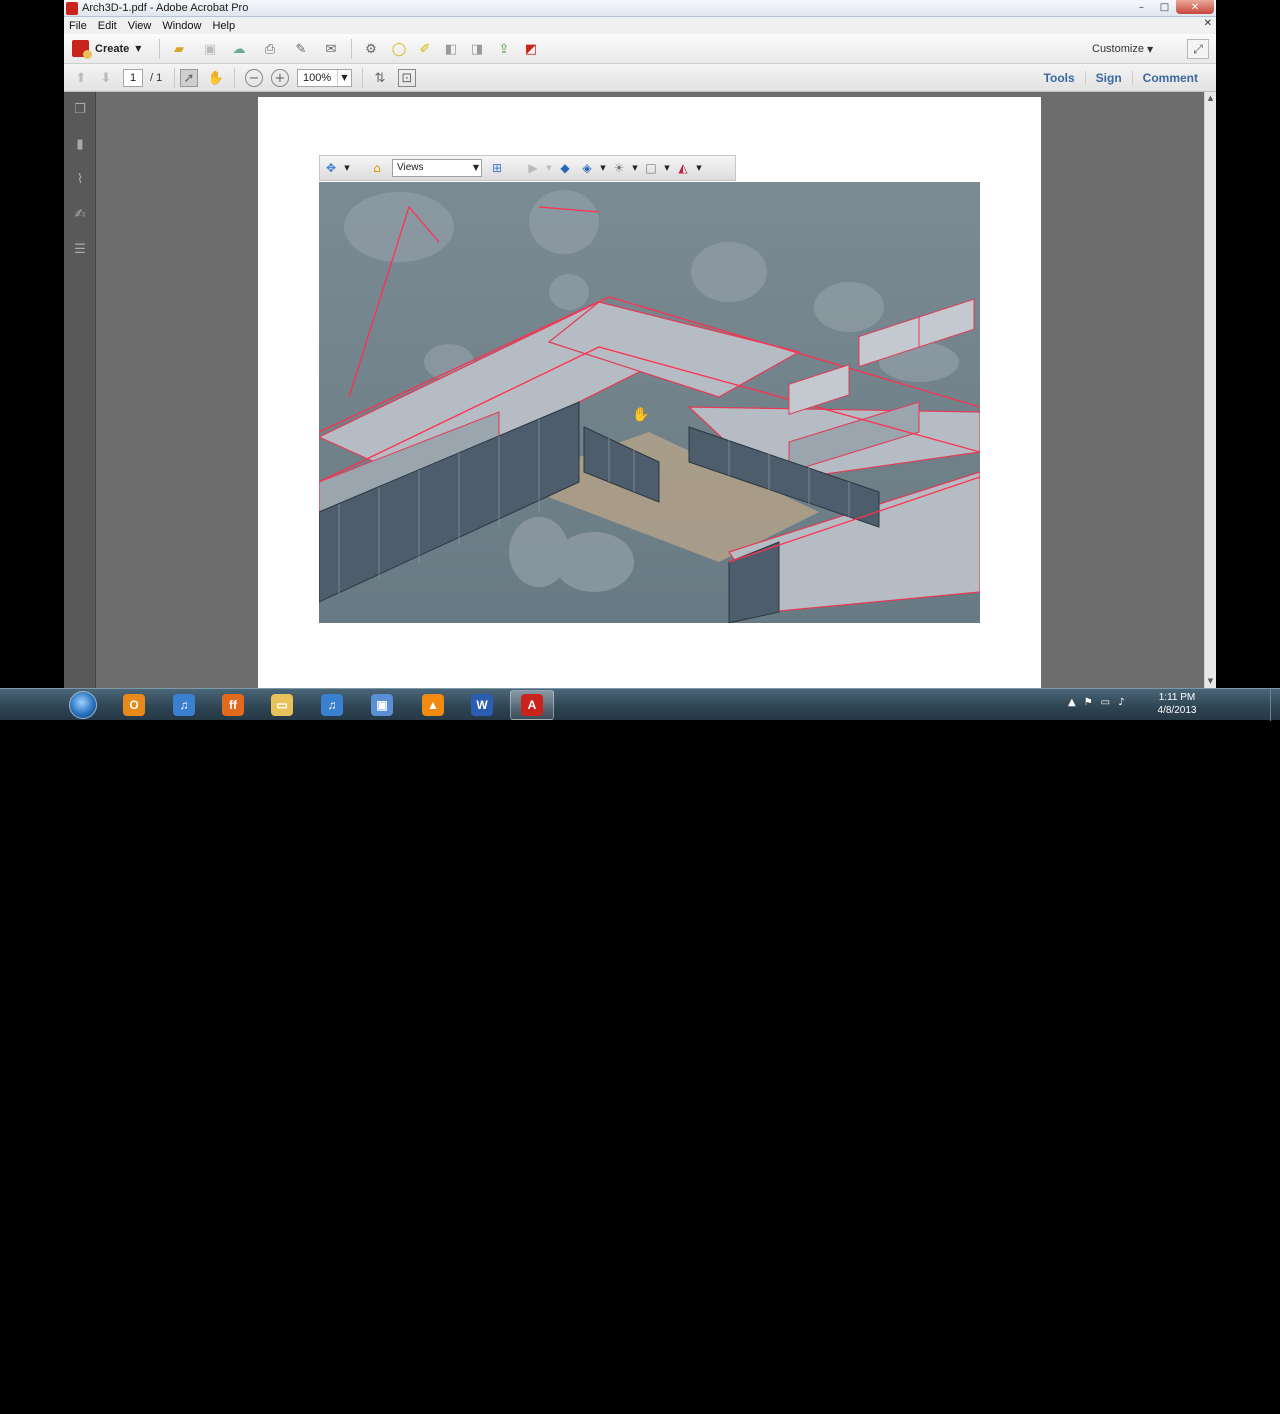 The image size is (1280, 1414). Describe the element at coordinates (619, 168) in the screenshot. I see `lighting-icon: ☀` at that location.